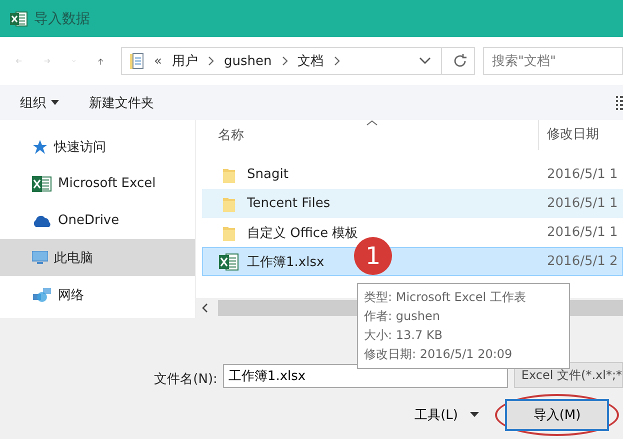  What do you see at coordinates (404, 335) in the screenshot?
I see `tooltip-line: 大小: 13.7 KB` at bounding box center [404, 335].